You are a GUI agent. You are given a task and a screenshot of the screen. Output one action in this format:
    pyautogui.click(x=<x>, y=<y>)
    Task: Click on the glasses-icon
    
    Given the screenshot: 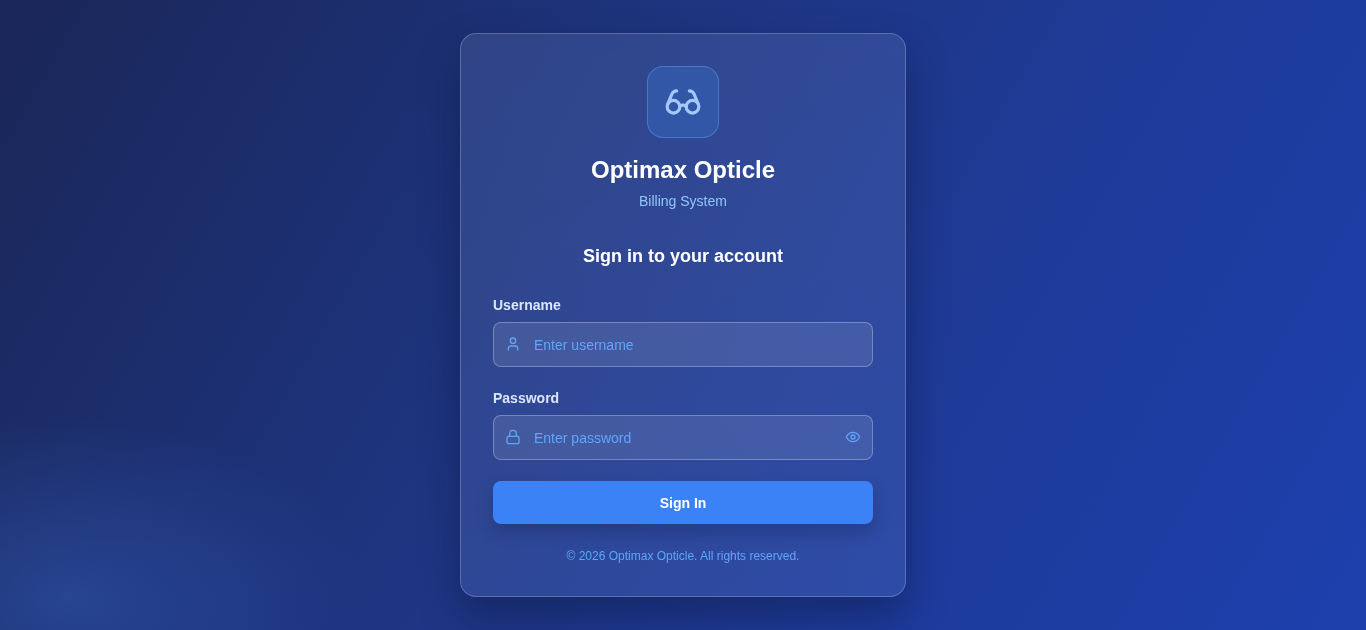 What is the action you would take?
    pyautogui.click(x=683, y=102)
    